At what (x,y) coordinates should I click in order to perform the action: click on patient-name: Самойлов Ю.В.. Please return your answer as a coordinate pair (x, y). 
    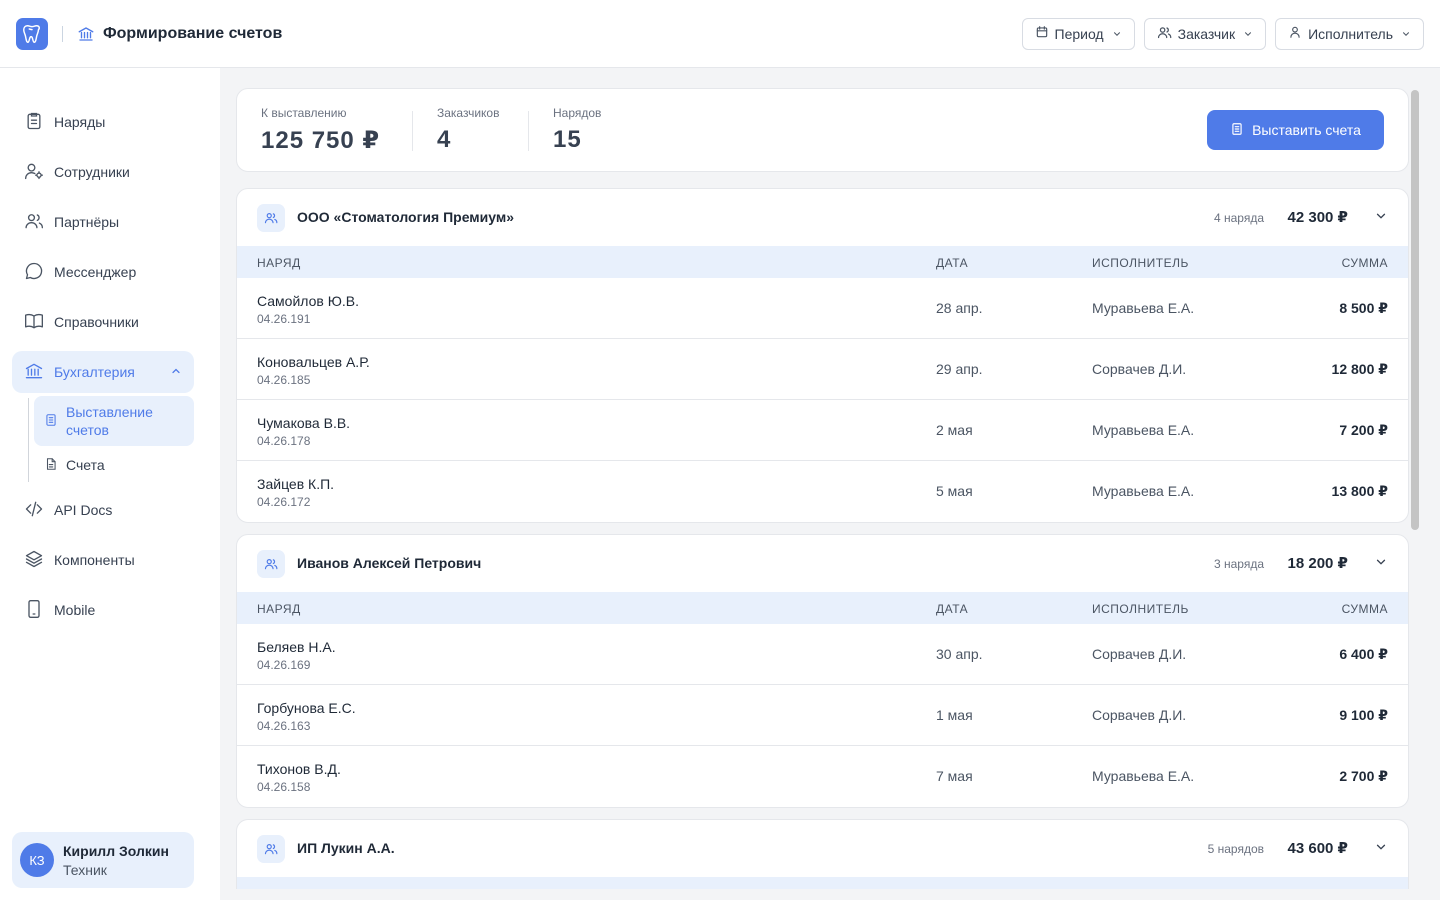
    Looking at the image, I should click on (308, 301).